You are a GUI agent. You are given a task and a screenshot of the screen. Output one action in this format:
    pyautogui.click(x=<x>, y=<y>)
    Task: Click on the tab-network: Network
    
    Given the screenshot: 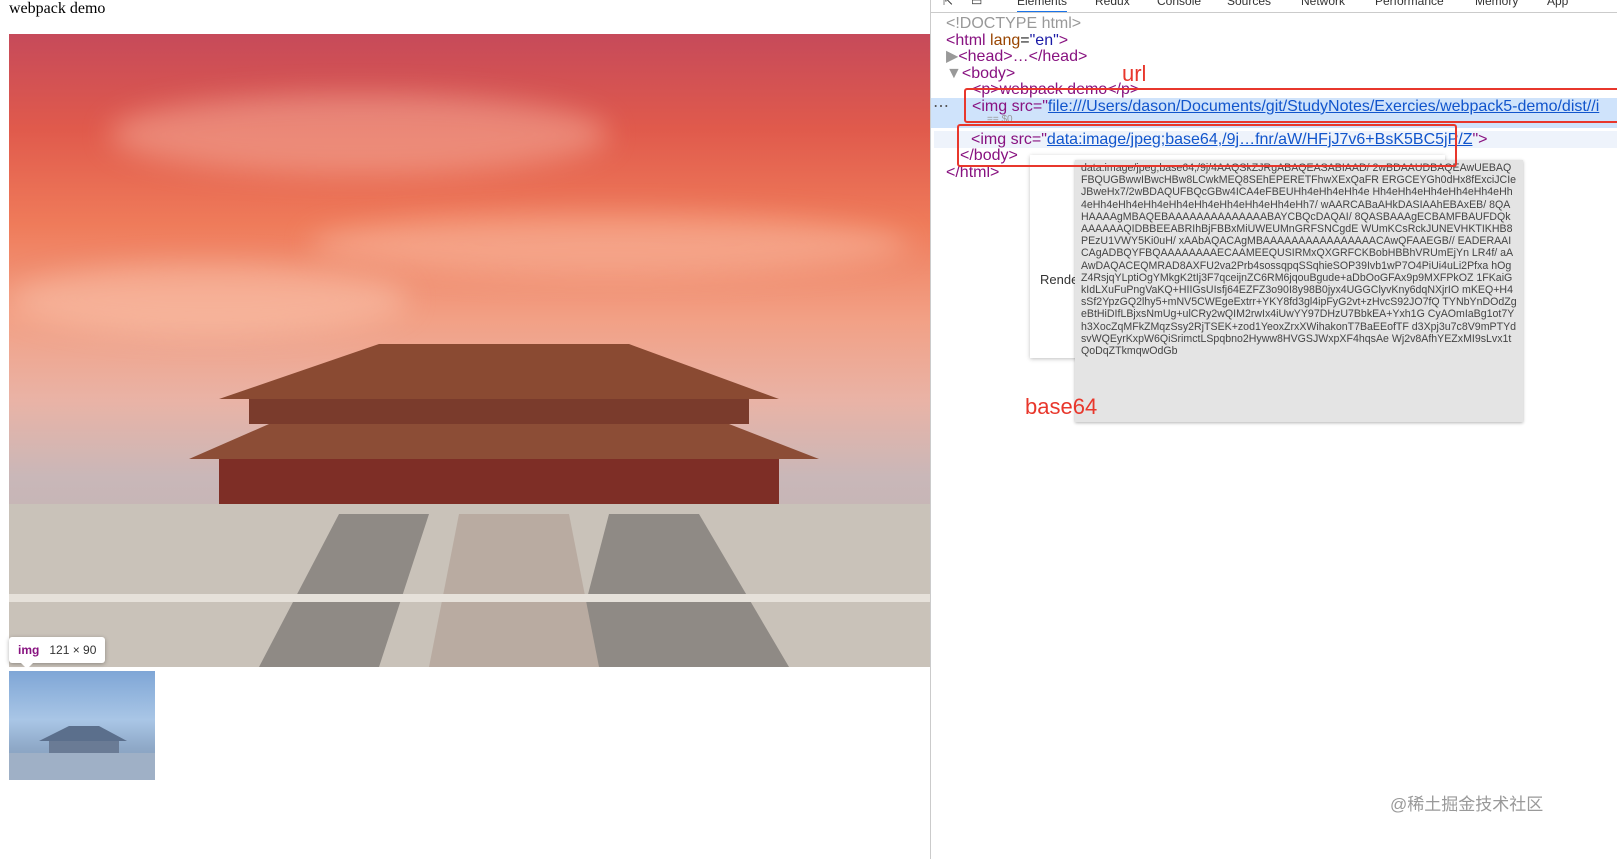 What is the action you would take?
    pyautogui.click(x=1323, y=4)
    